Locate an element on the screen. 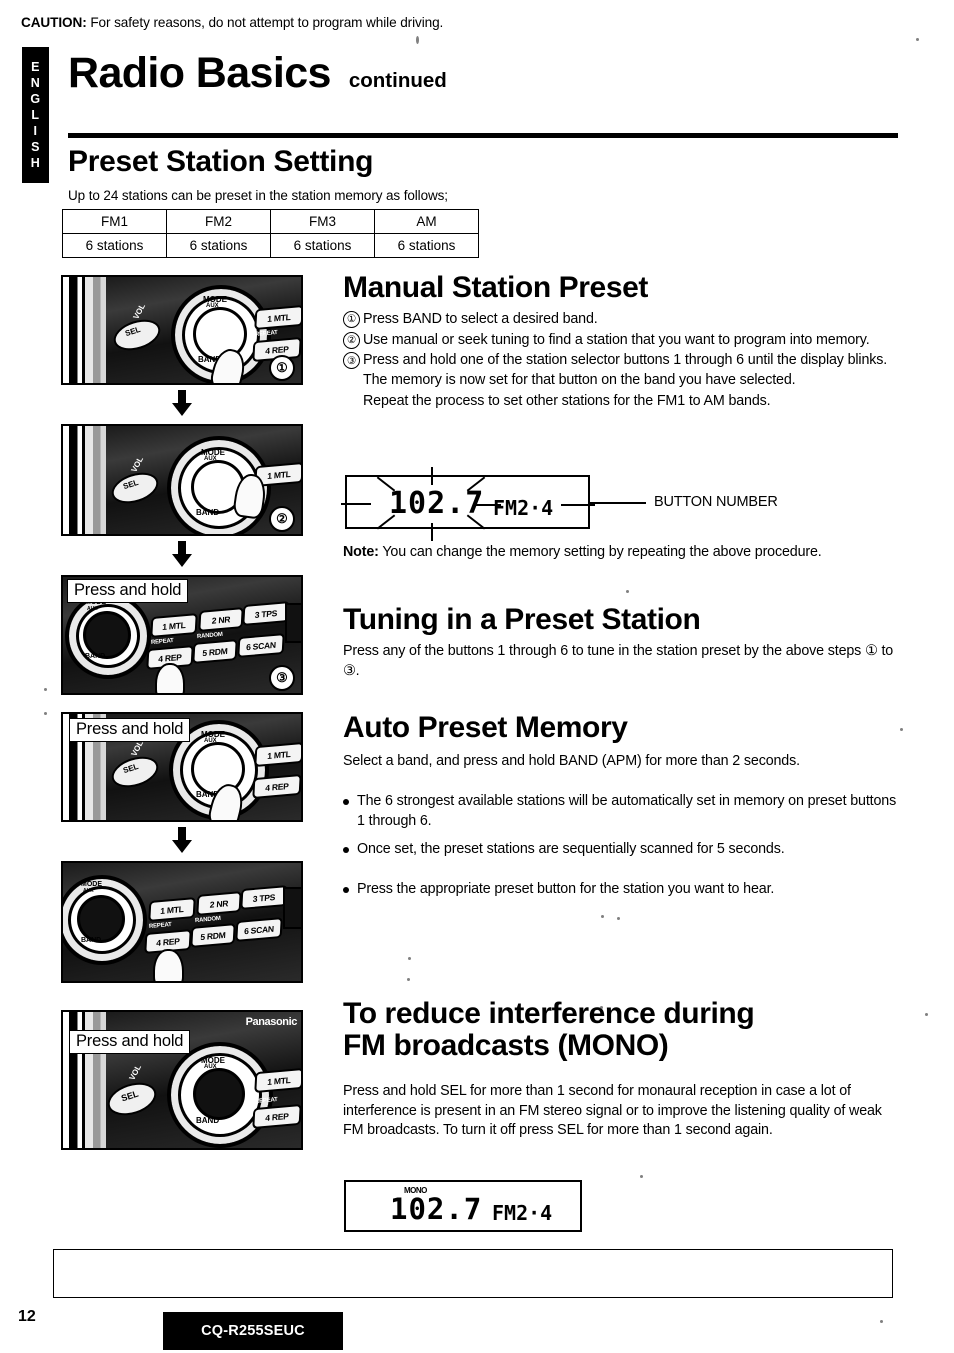 This screenshot has height=1353, width=954. lcd-display-mono: MONO 102.7 FM2·4 is located at coordinates (463, 1206).